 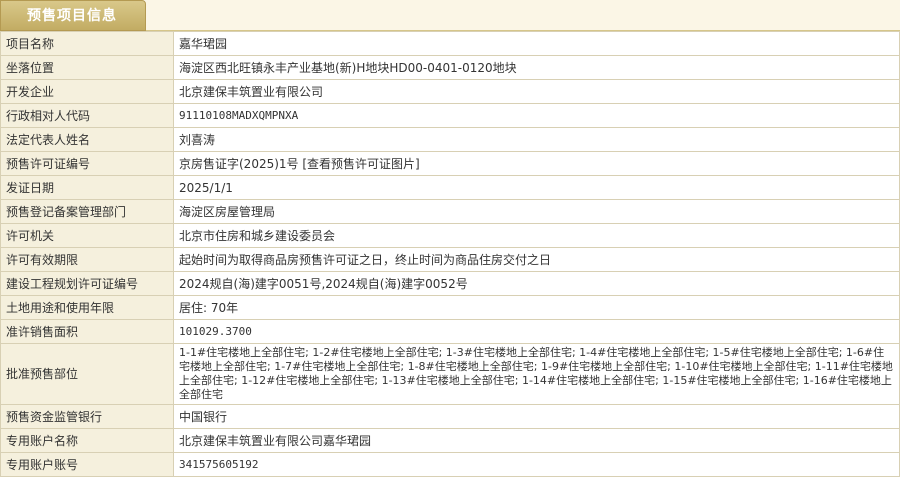 I want to click on location-label: 坐落位置, so click(x=87, y=67).